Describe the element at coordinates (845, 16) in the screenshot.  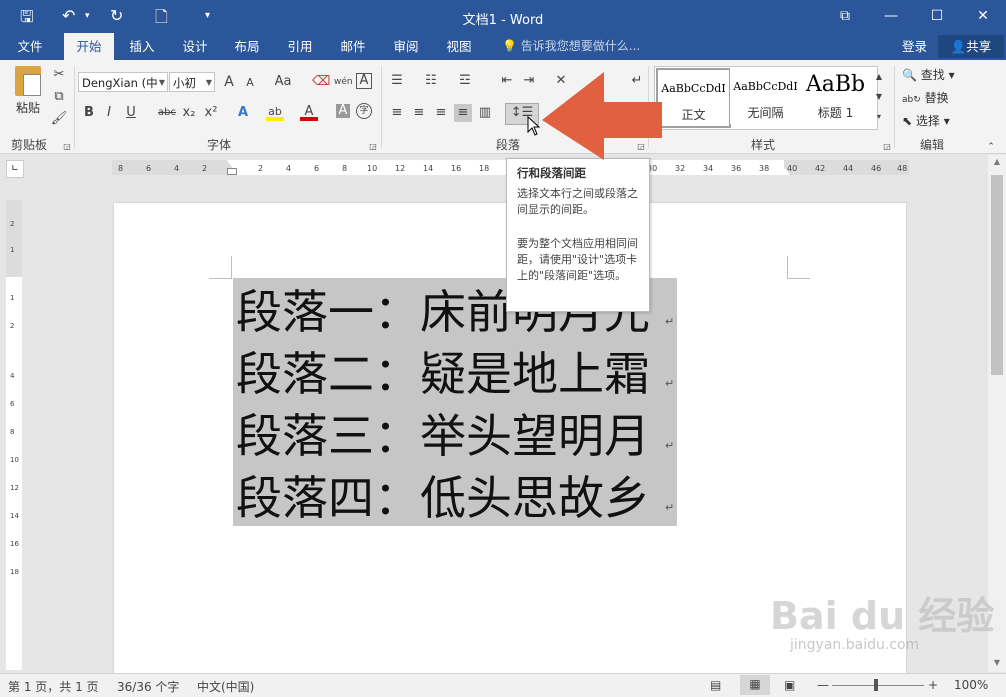
I see `ribbon-display-button: ⧉` at that location.